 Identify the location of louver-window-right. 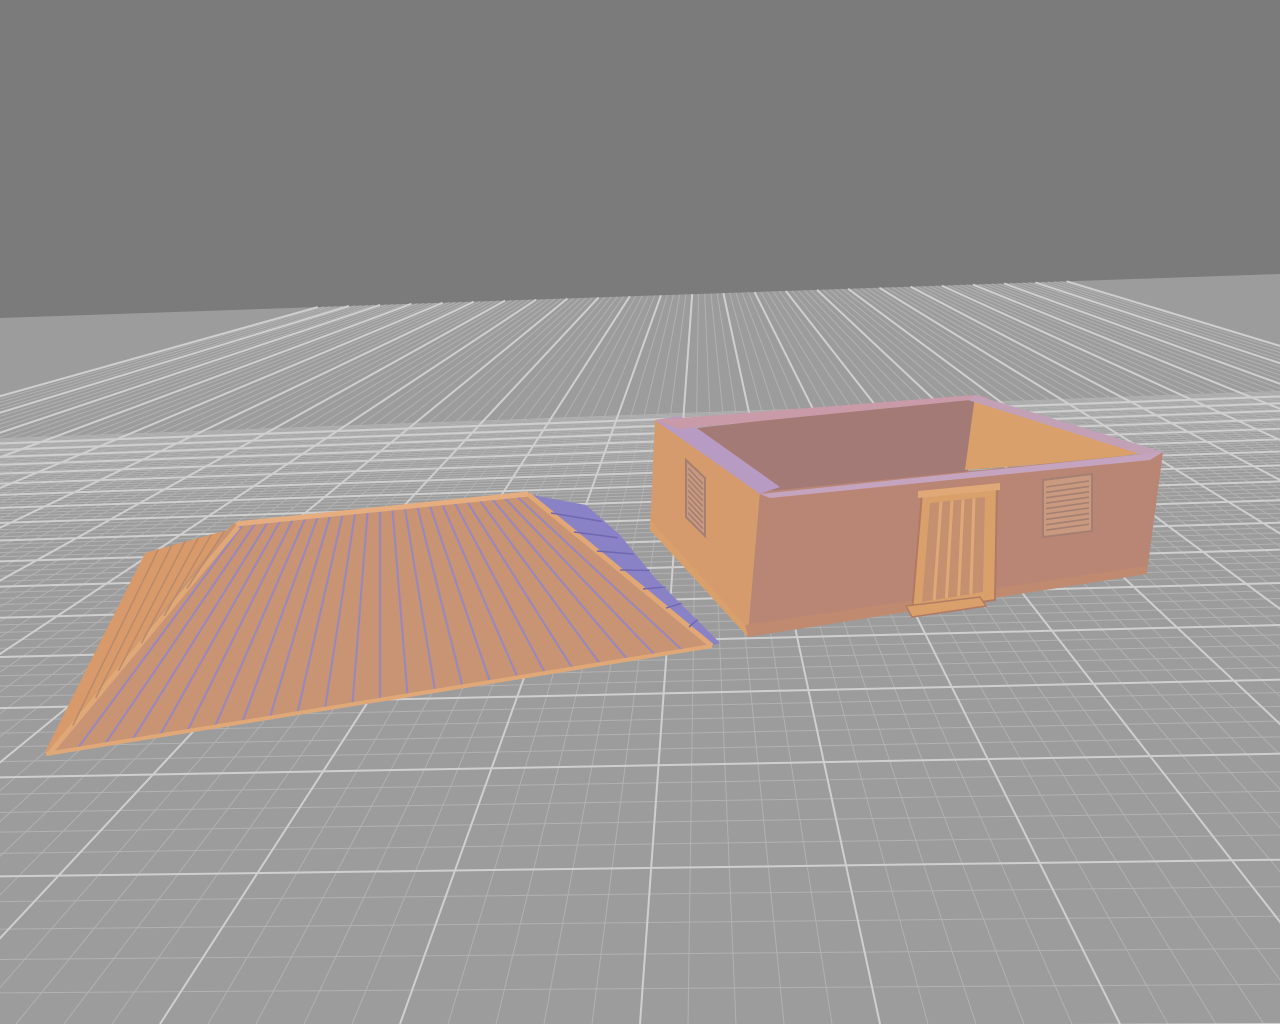
(1067, 505).